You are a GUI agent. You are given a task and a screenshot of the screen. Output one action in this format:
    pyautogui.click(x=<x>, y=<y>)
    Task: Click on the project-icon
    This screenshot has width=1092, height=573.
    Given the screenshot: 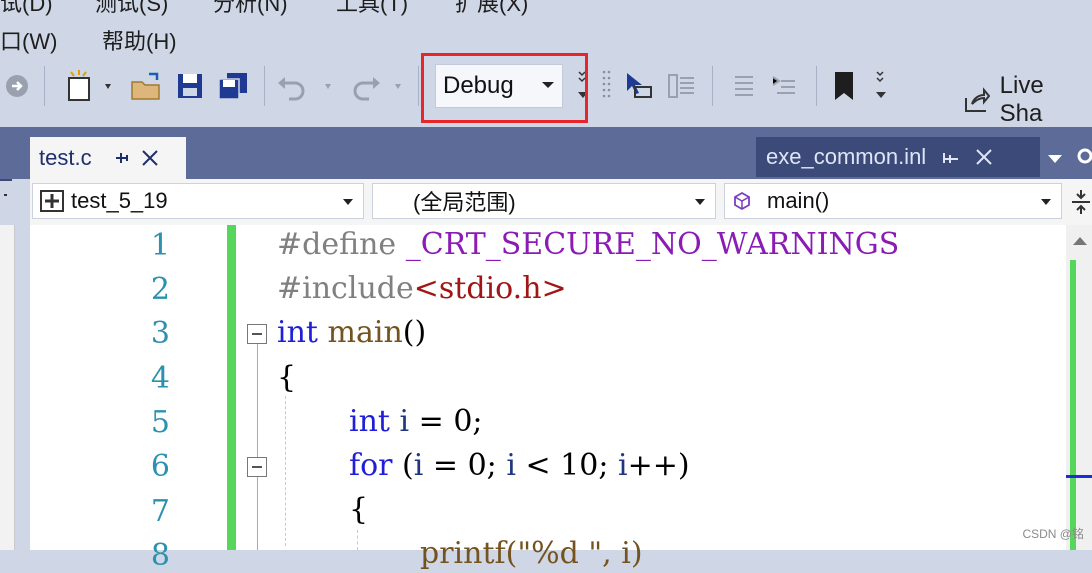 What is the action you would take?
    pyautogui.click(x=52, y=201)
    